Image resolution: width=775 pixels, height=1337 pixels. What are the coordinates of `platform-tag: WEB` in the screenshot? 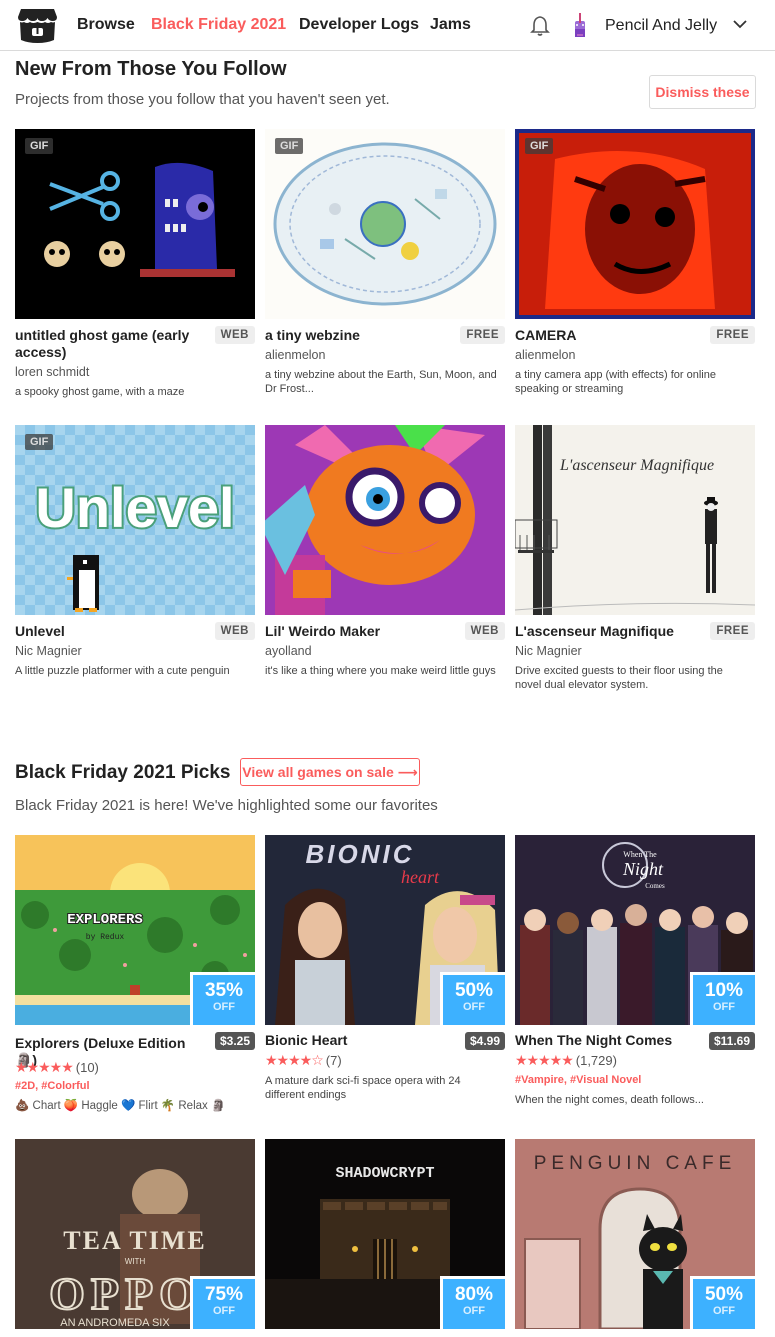 It's located at (234, 335).